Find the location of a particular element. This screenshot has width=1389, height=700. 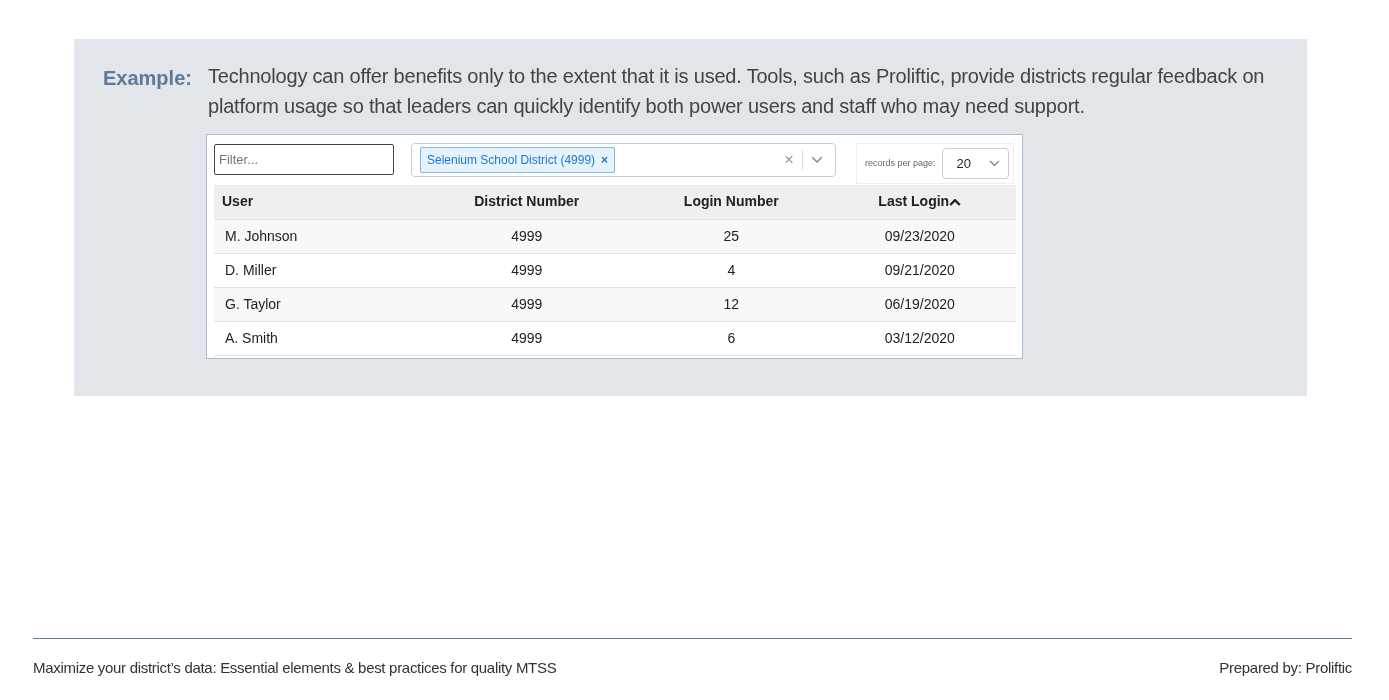

page-size-label: records per page: is located at coordinates (900, 163).